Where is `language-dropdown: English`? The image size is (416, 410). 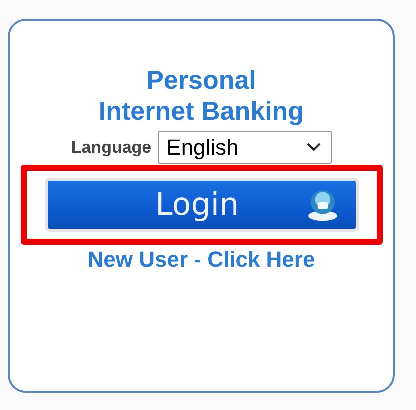
language-dropdown: English is located at coordinates (245, 147).